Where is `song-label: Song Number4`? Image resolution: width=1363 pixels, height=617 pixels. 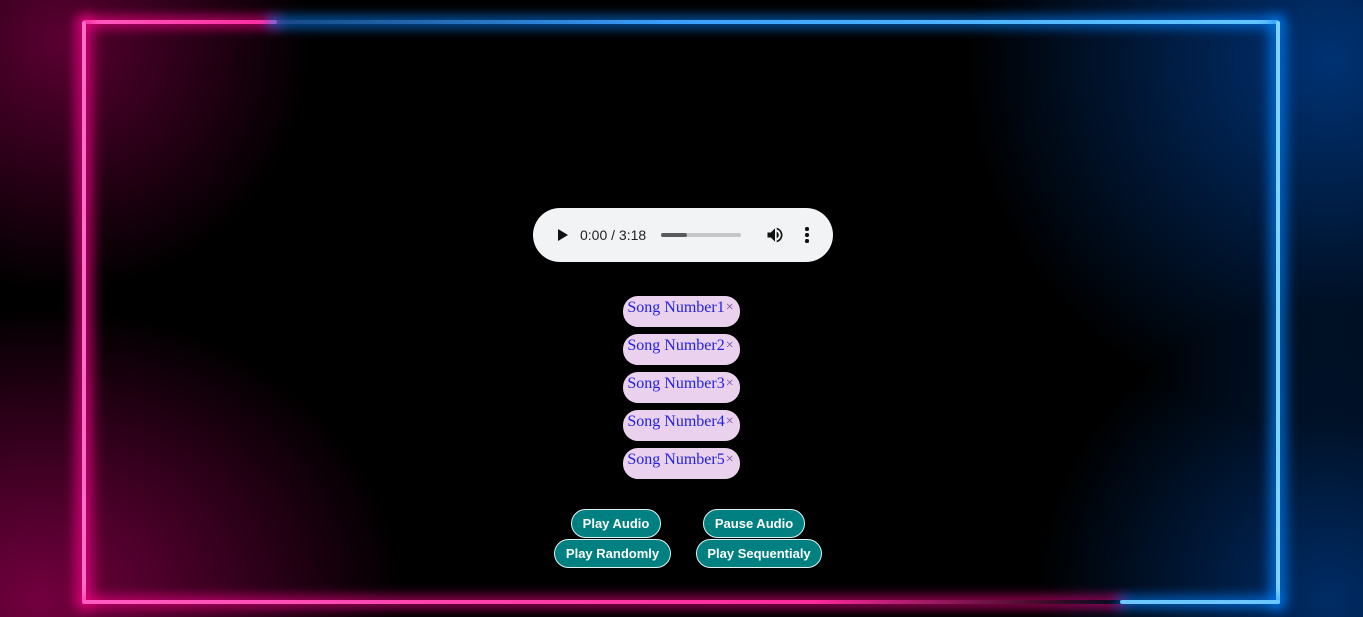 song-label: Song Number4 is located at coordinates (676, 421).